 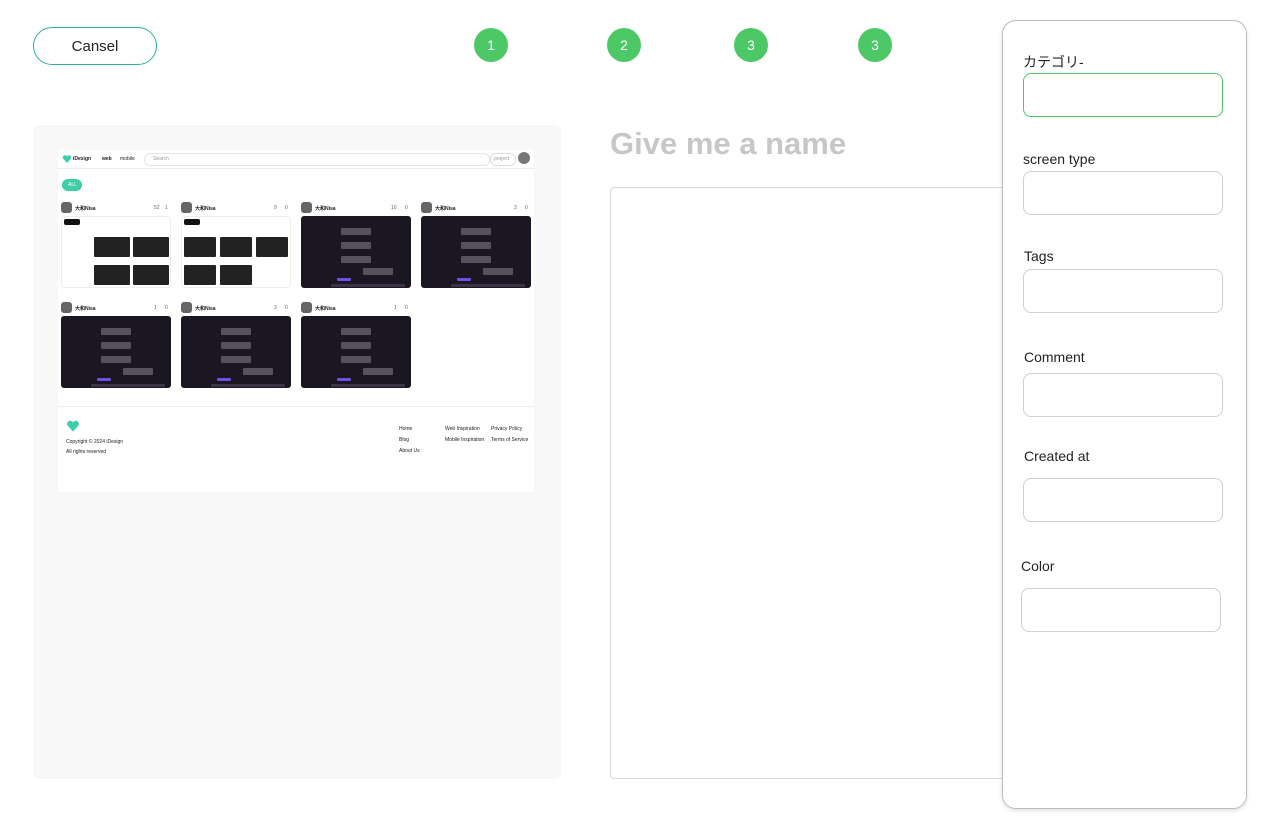 I want to click on footer-rights: All rights reserved, so click(x=86, y=452).